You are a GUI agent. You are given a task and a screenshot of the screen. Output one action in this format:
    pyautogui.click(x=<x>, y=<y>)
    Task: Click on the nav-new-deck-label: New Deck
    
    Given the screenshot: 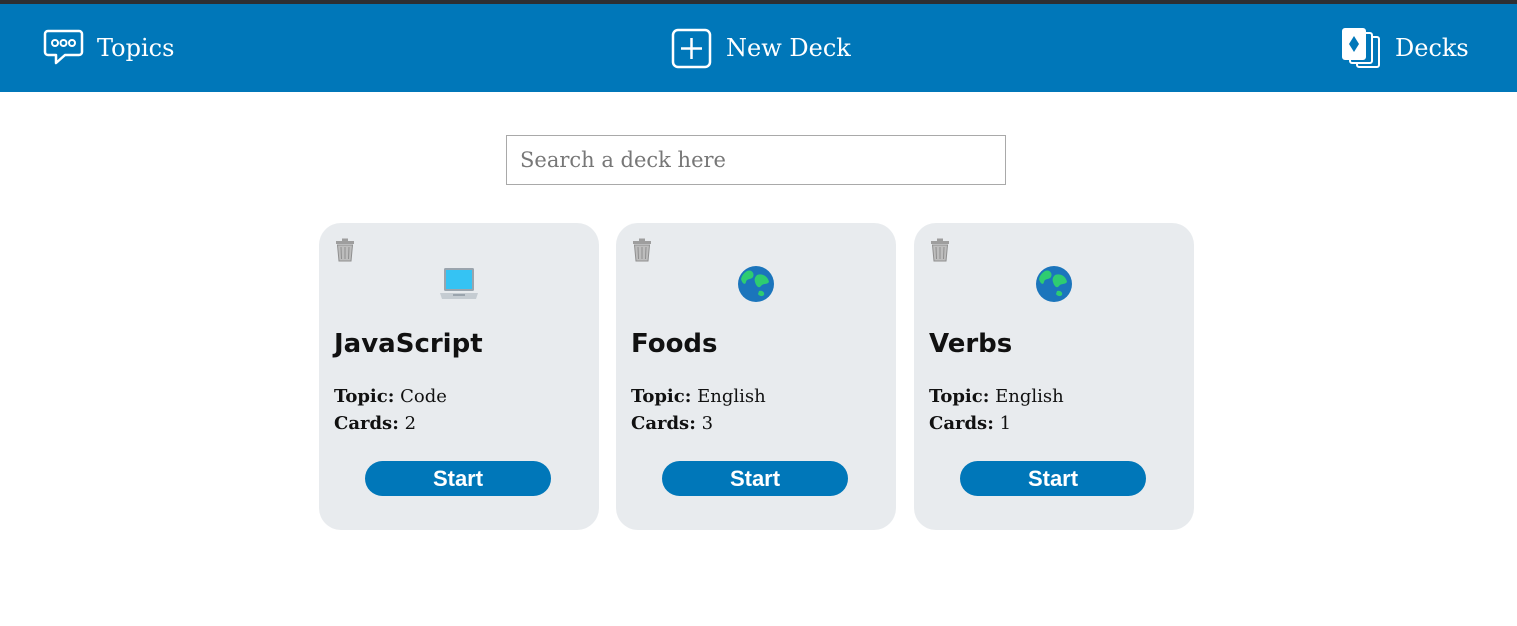 What is the action you would take?
    pyautogui.click(x=788, y=48)
    